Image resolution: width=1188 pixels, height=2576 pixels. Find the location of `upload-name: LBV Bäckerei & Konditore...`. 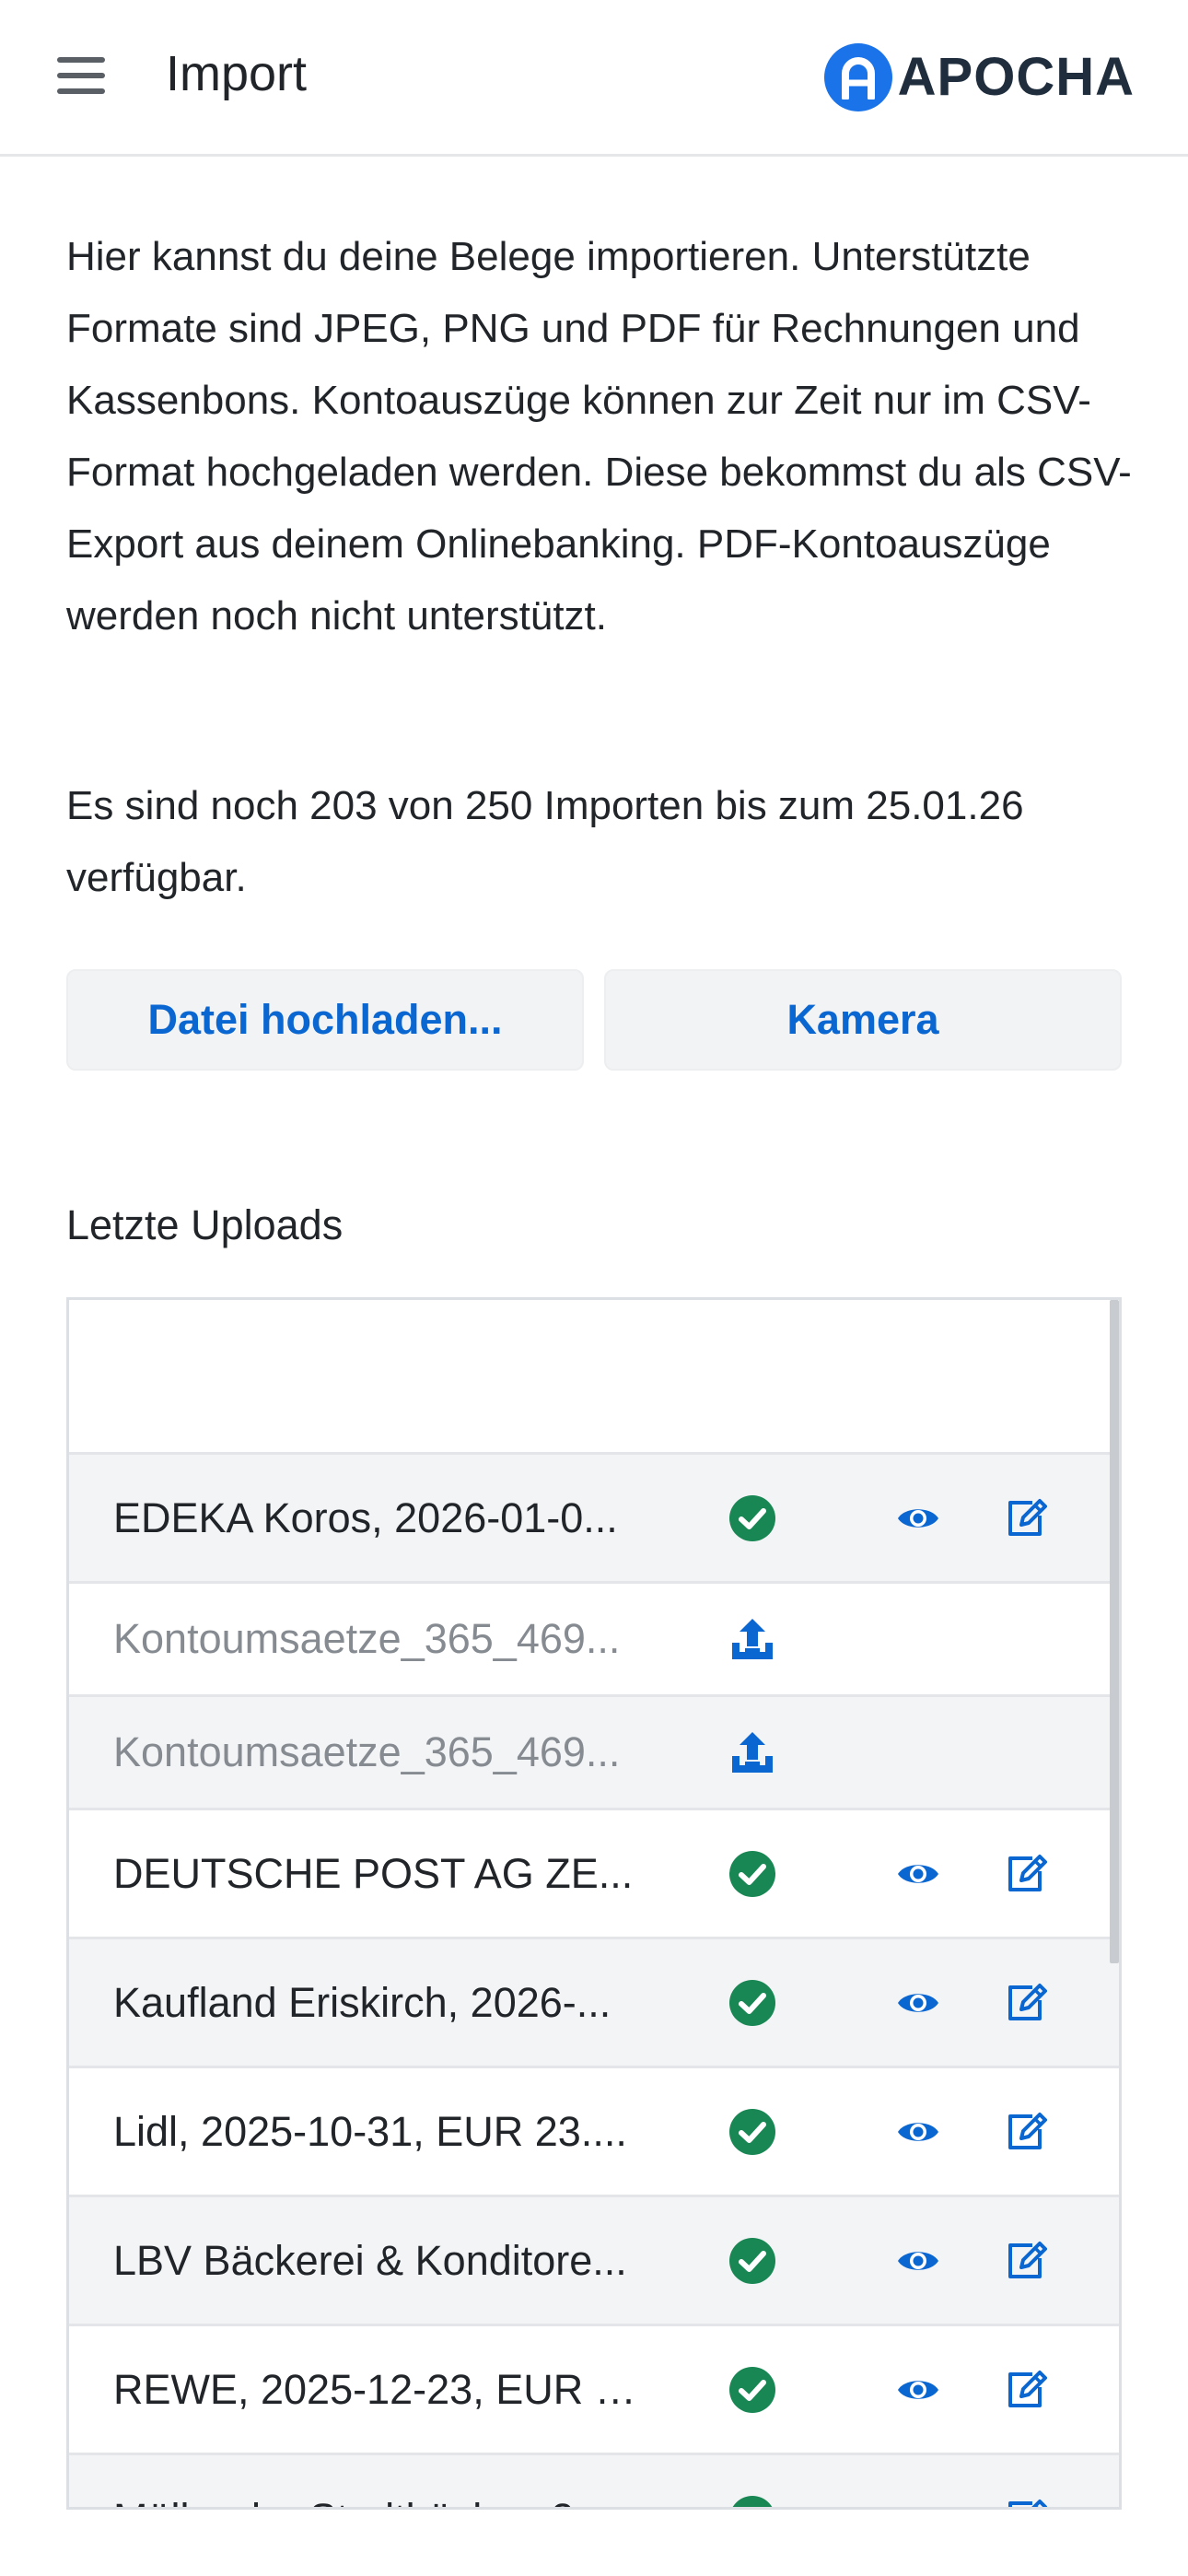

upload-name: LBV Bäckerei & Konditore... is located at coordinates (380, 2260).